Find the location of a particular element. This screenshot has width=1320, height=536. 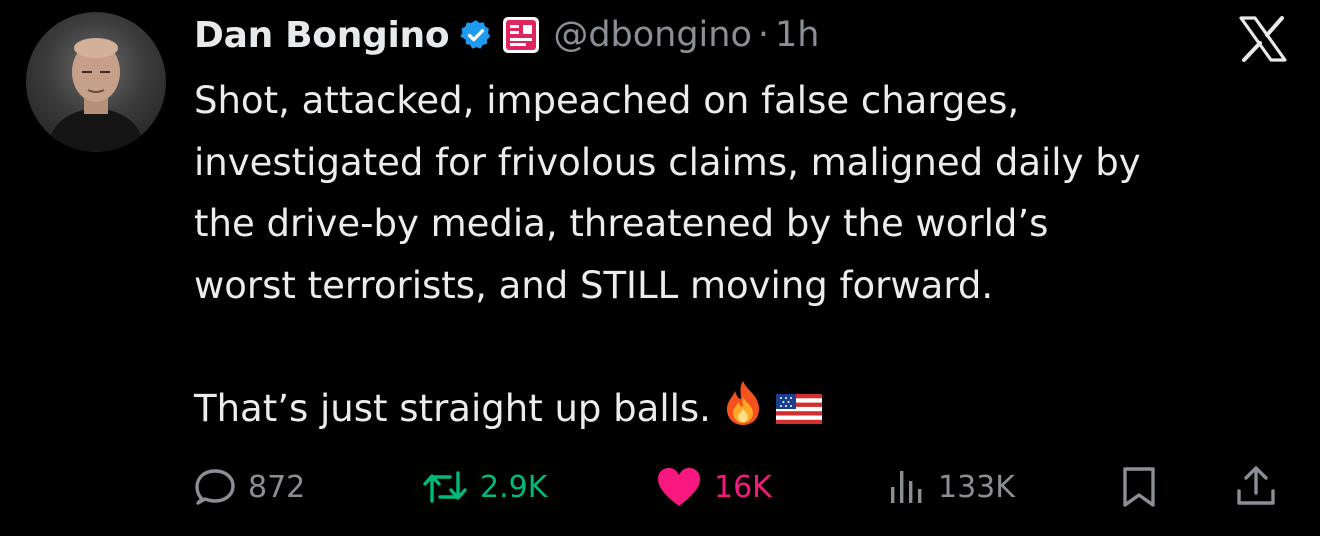

action-bar: 872 2.9K 16K 133K is located at coordinates (744, 487).